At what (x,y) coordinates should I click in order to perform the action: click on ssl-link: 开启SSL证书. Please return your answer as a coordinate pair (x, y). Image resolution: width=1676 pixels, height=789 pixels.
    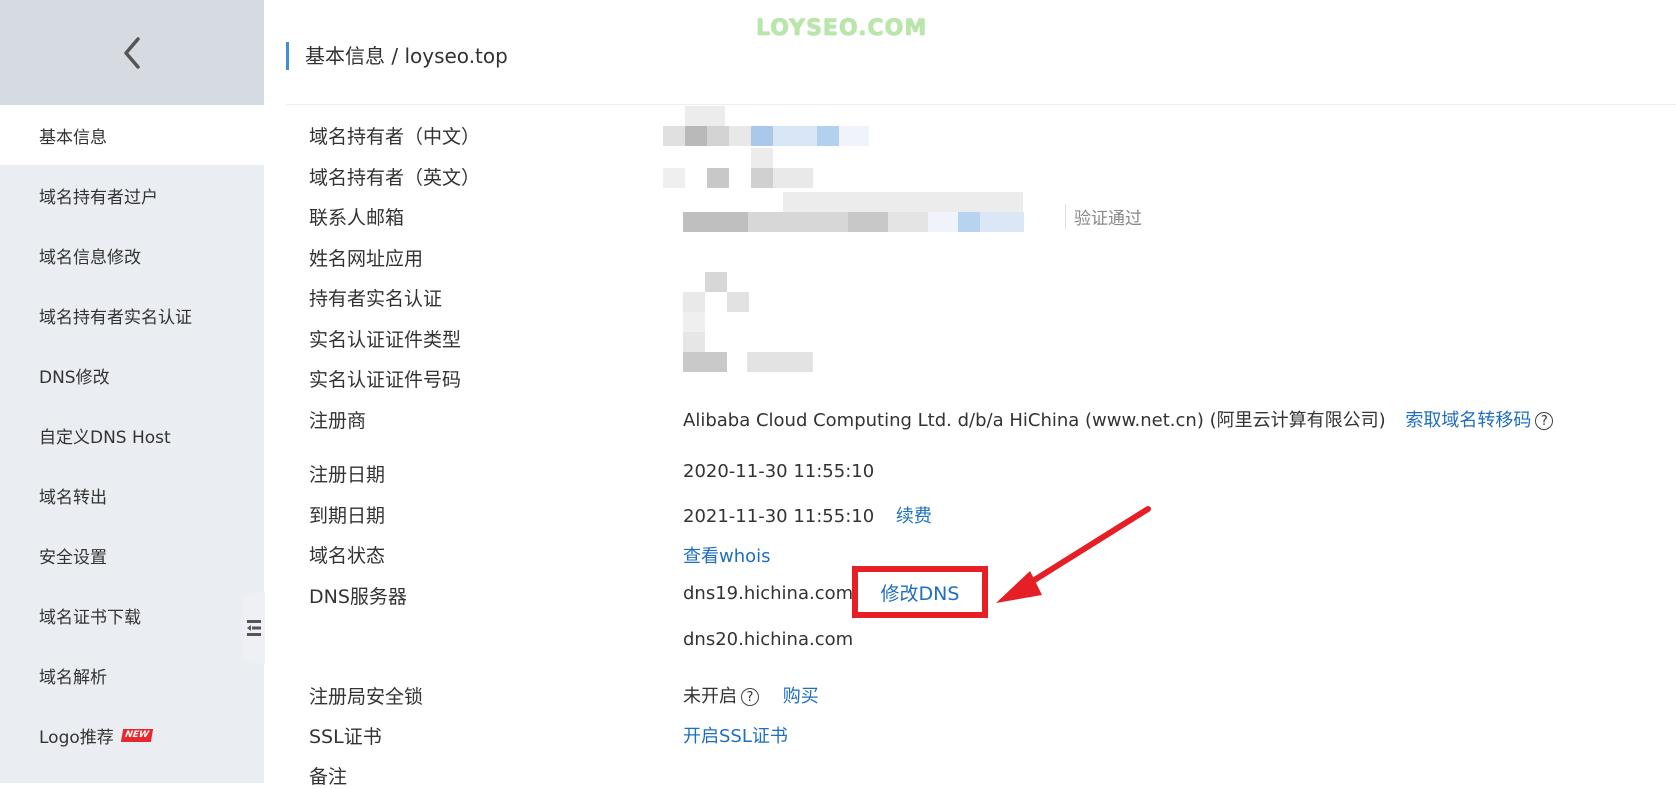
    Looking at the image, I should click on (735, 735).